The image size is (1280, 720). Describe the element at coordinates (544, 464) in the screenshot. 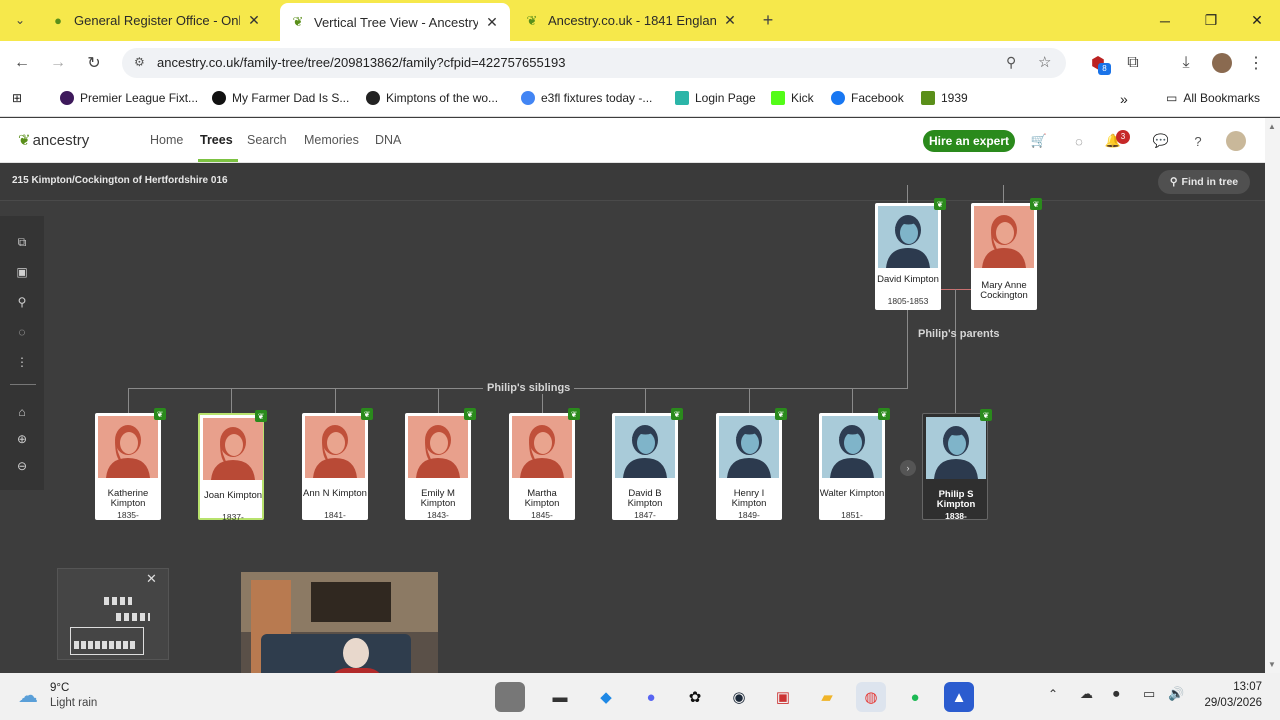

I see `person-card-sibling: Martha Kimpton 1845- ❦` at that location.